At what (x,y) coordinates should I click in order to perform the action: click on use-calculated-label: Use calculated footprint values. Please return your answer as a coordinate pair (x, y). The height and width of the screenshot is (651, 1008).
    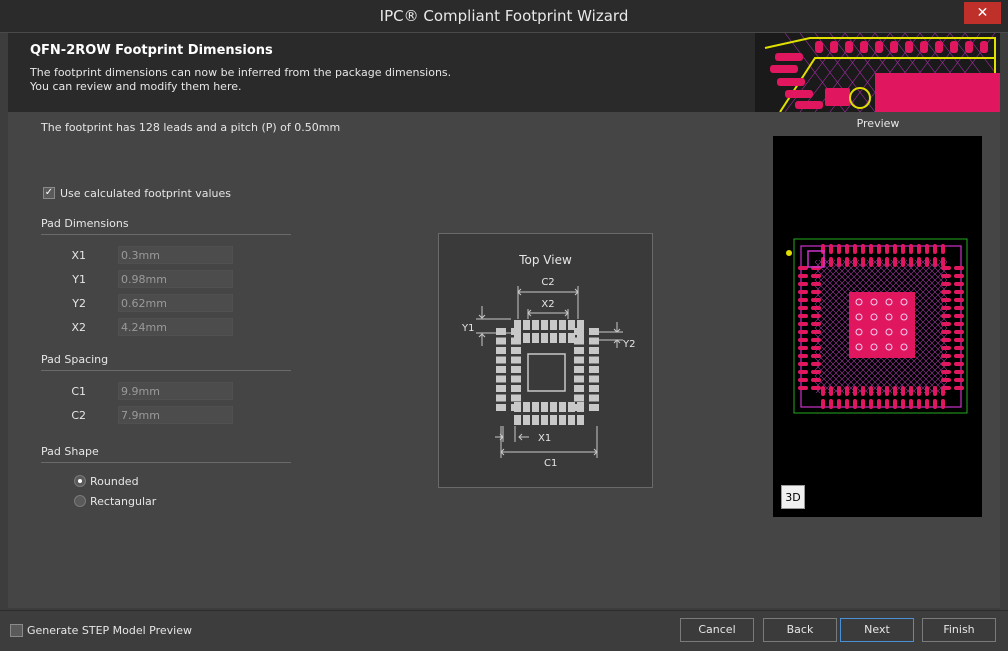
    Looking at the image, I should click on (146, 193).